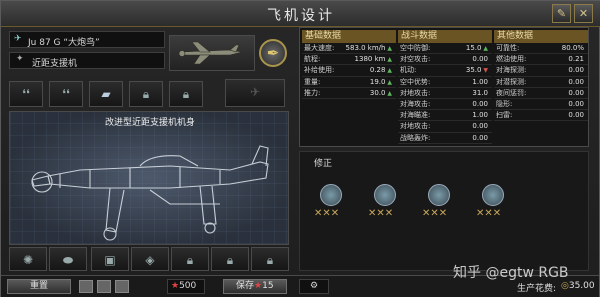 The height and width of the screenshot is (297, 600). What do you see at coordinates (445, 127) in the screenshot?
I see `stat-row: 对地攻击: 0.00` at bounding box center [445, 127].